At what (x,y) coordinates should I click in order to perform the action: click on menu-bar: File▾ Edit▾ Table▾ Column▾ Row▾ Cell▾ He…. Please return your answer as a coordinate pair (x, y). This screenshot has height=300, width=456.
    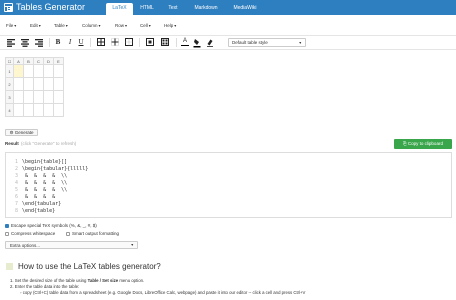
    Looking at the image, I should click on (228, 25).